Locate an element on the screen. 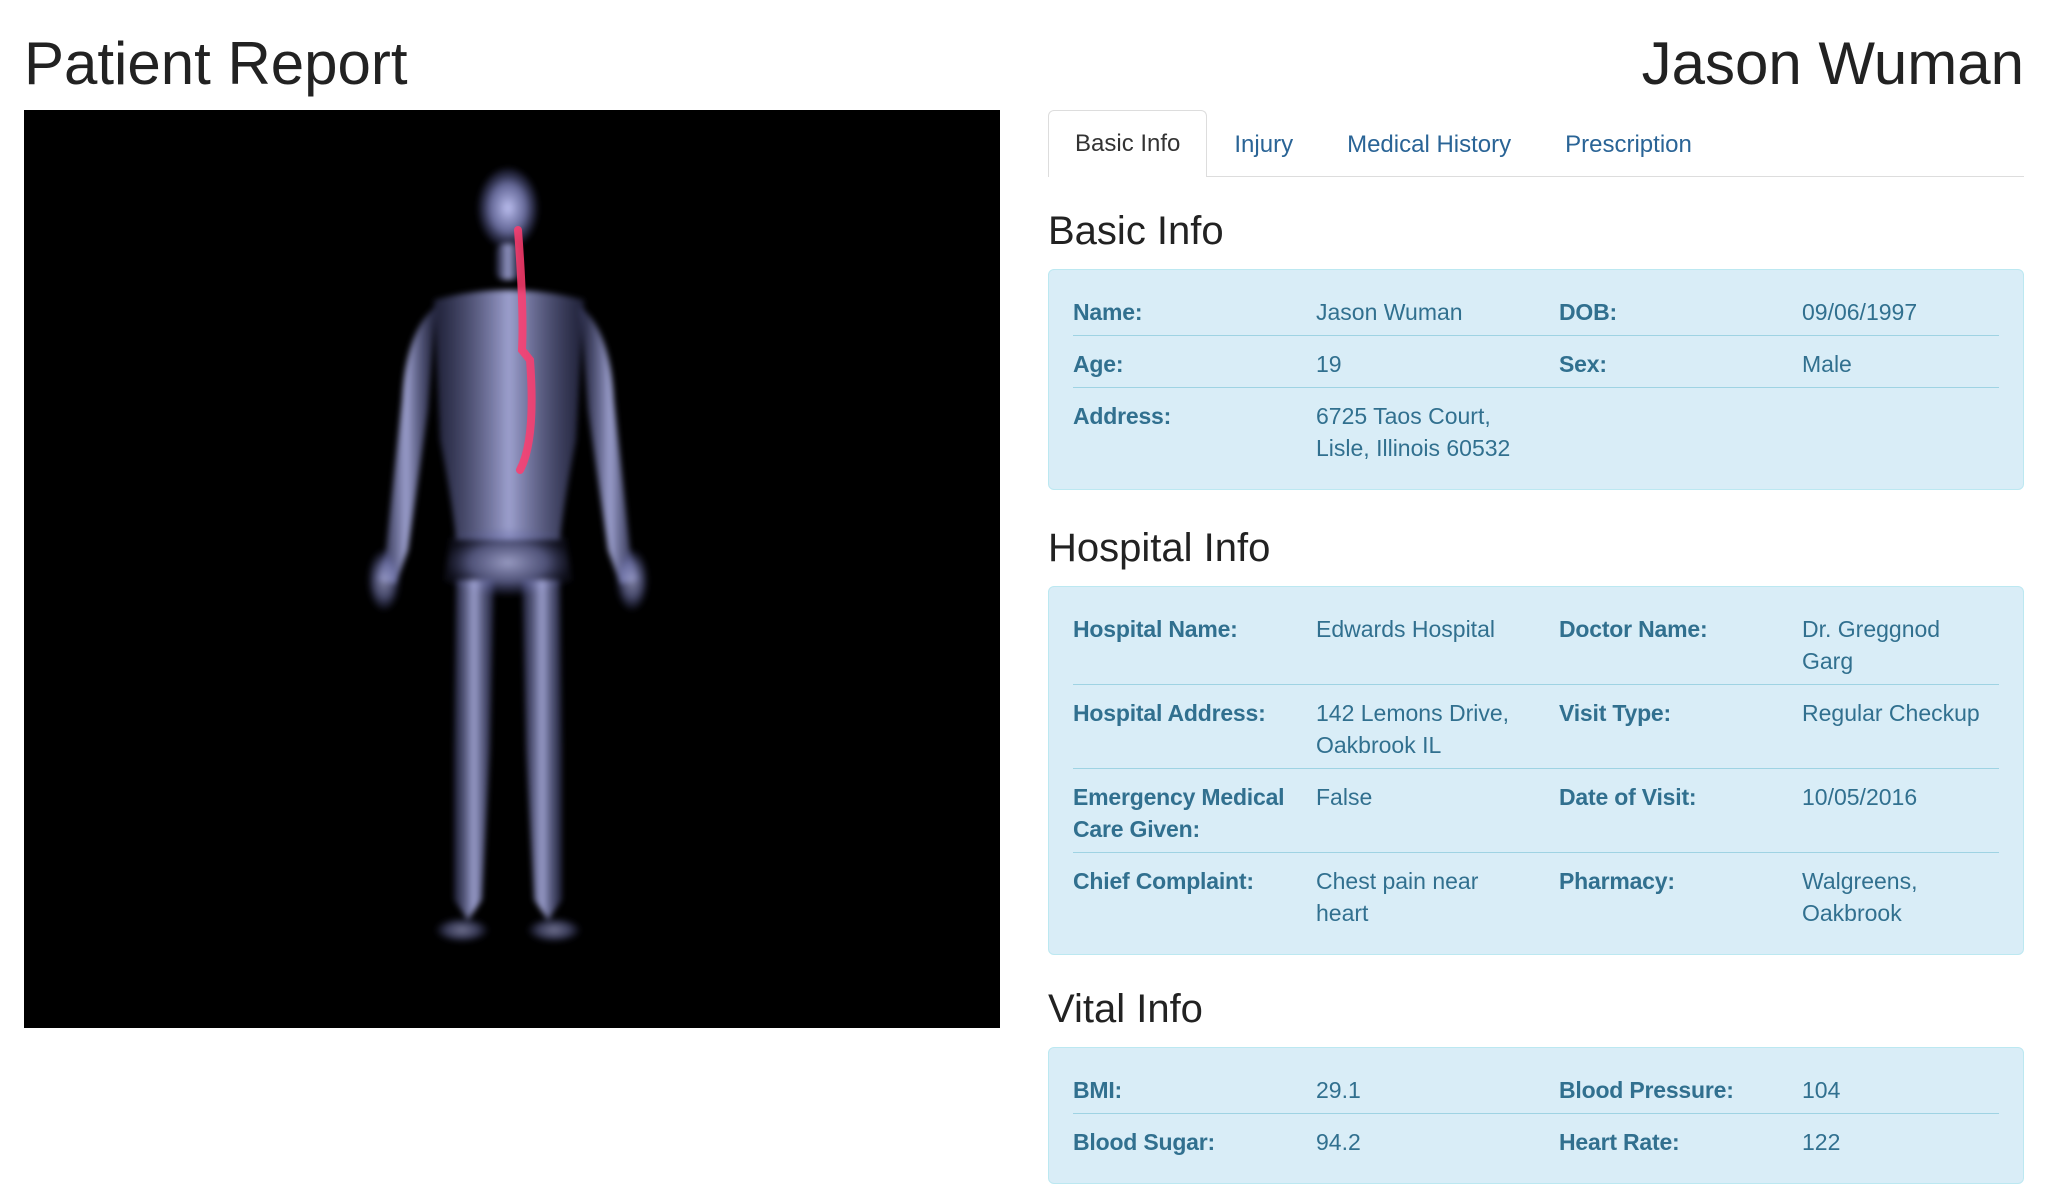  value: 09/06/1997 is located at coordinates (1860, 312).